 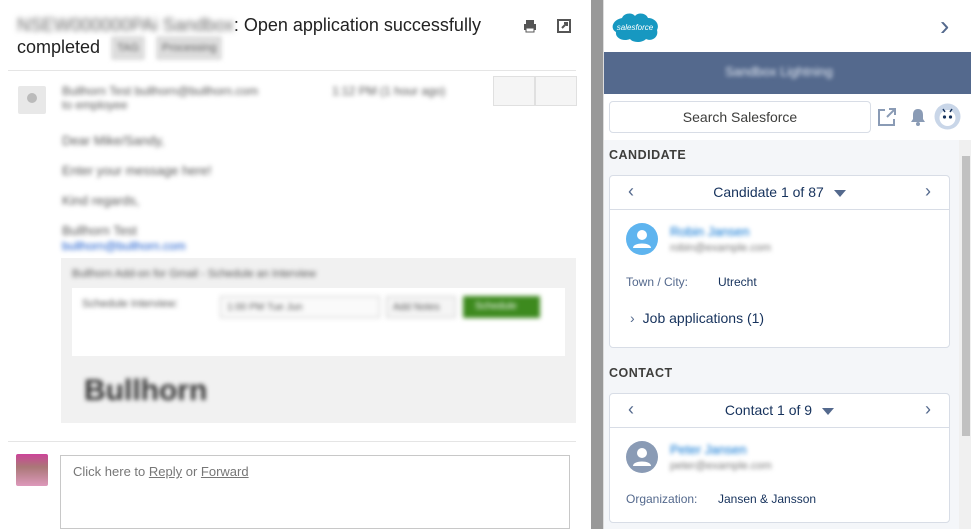 I want to click on more-button, so click(x=556, y=91).